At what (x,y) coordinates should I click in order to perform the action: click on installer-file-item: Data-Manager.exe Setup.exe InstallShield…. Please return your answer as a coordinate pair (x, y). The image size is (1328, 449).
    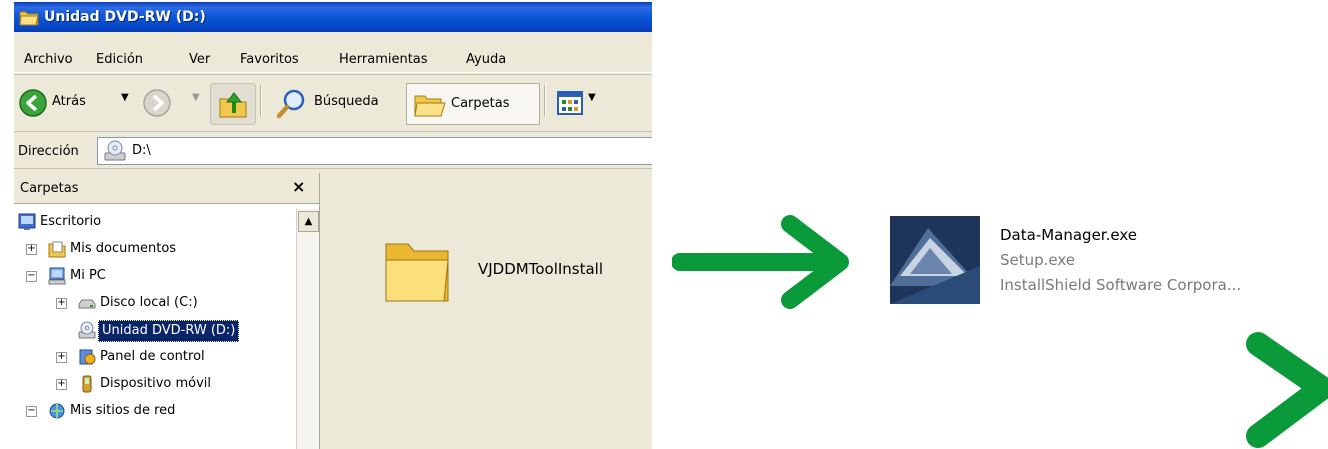
    Looking at the image, I should click on (1100, 260).